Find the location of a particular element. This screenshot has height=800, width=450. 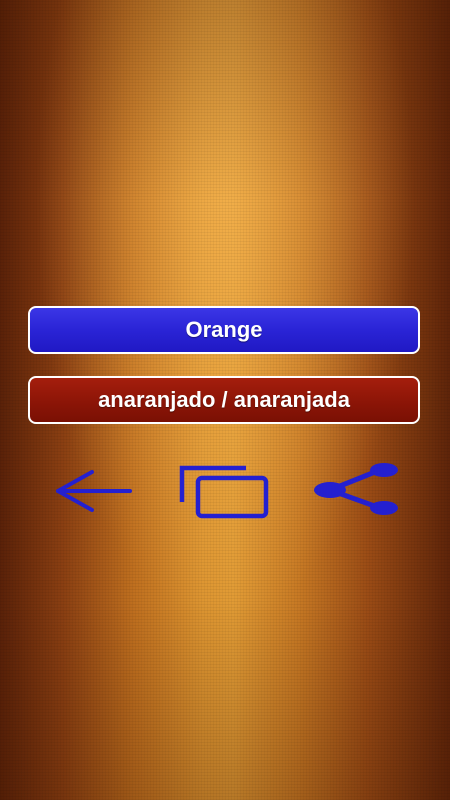

action-toolbar is located at coordinates (225, 493).